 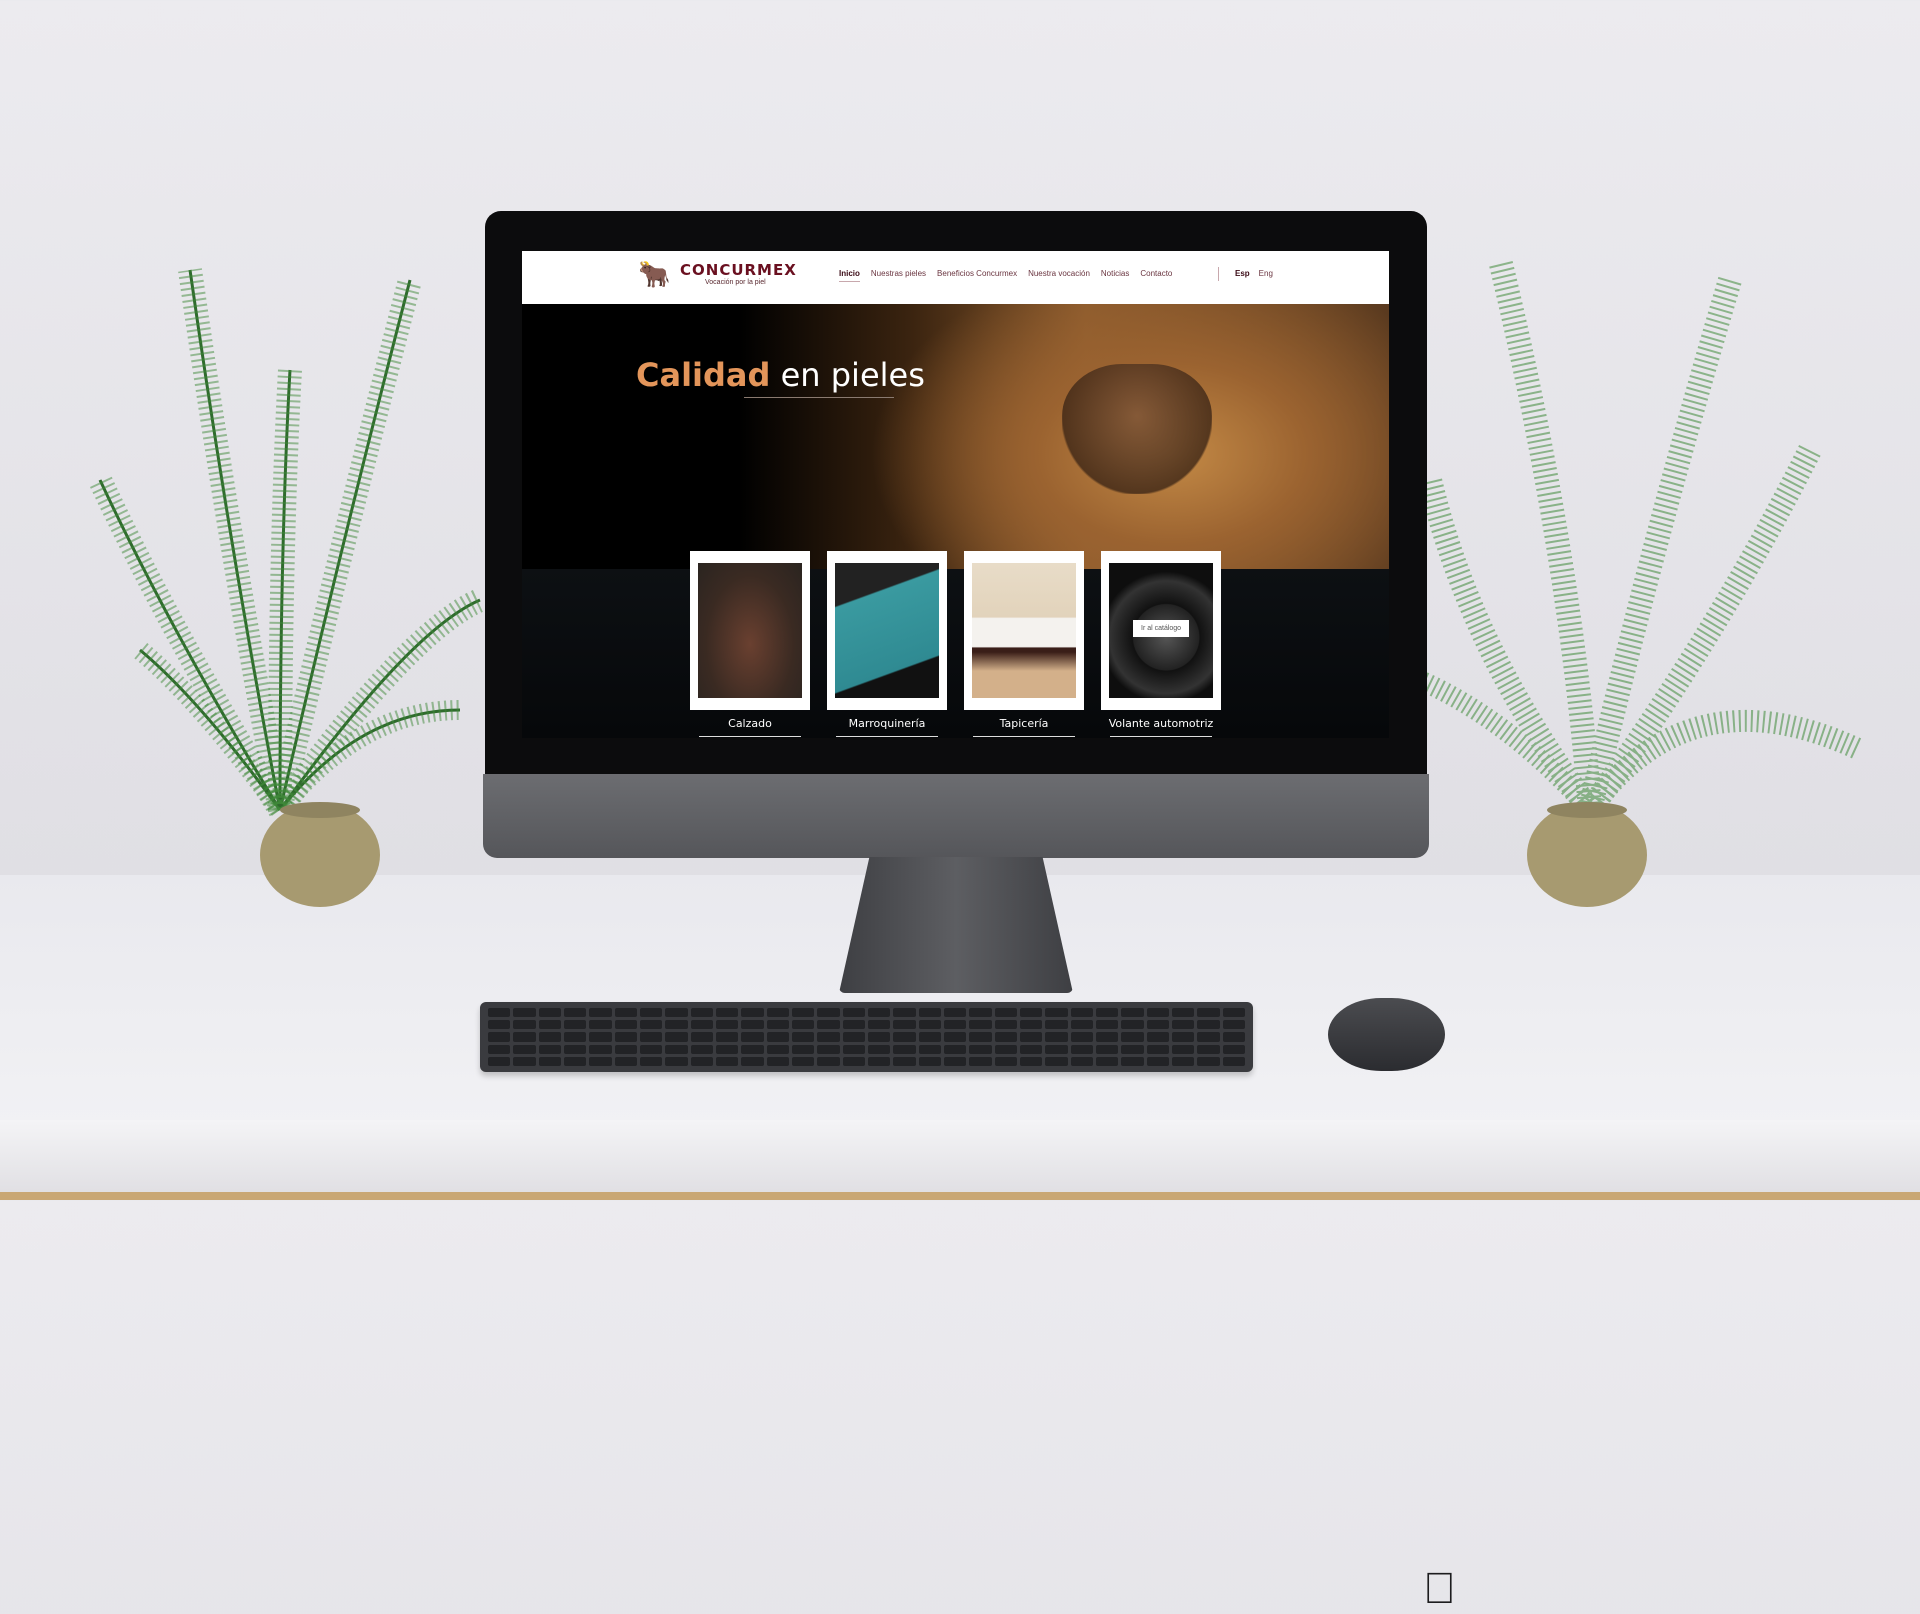 I want to click on wallet-image, so click(x=887, y=630).